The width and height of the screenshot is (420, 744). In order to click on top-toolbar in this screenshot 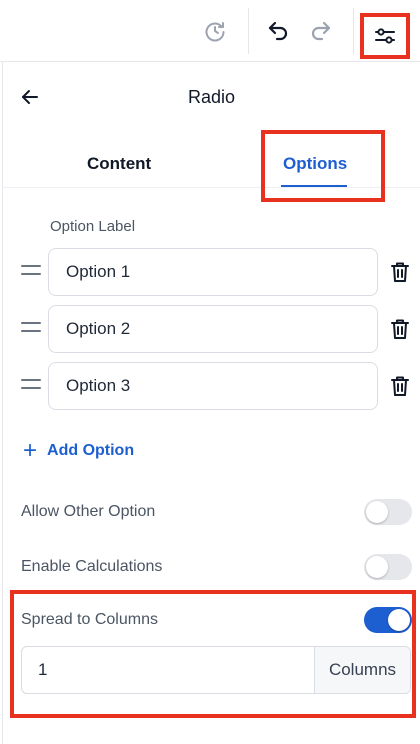, I will do `click(210, 31)`.